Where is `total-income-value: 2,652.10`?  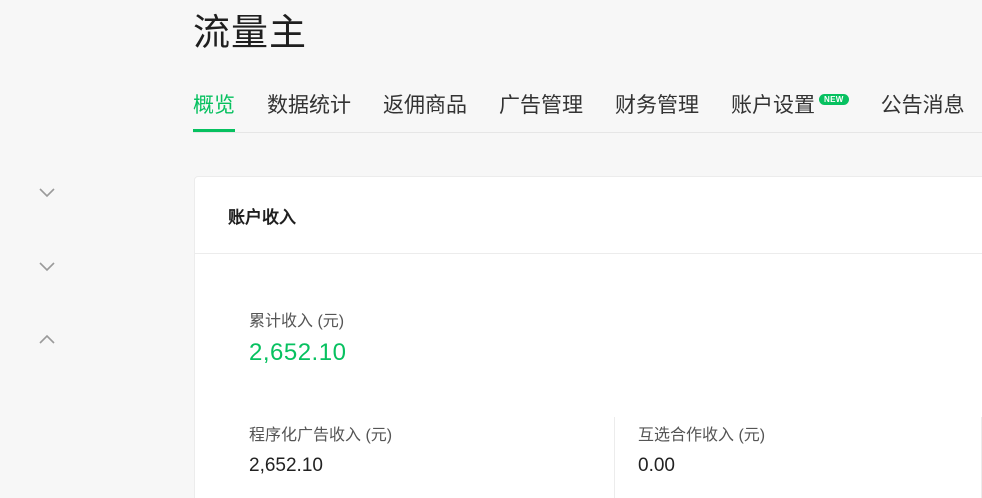
total-income-value: 2,652.10 is located at coordinates (298, 352).